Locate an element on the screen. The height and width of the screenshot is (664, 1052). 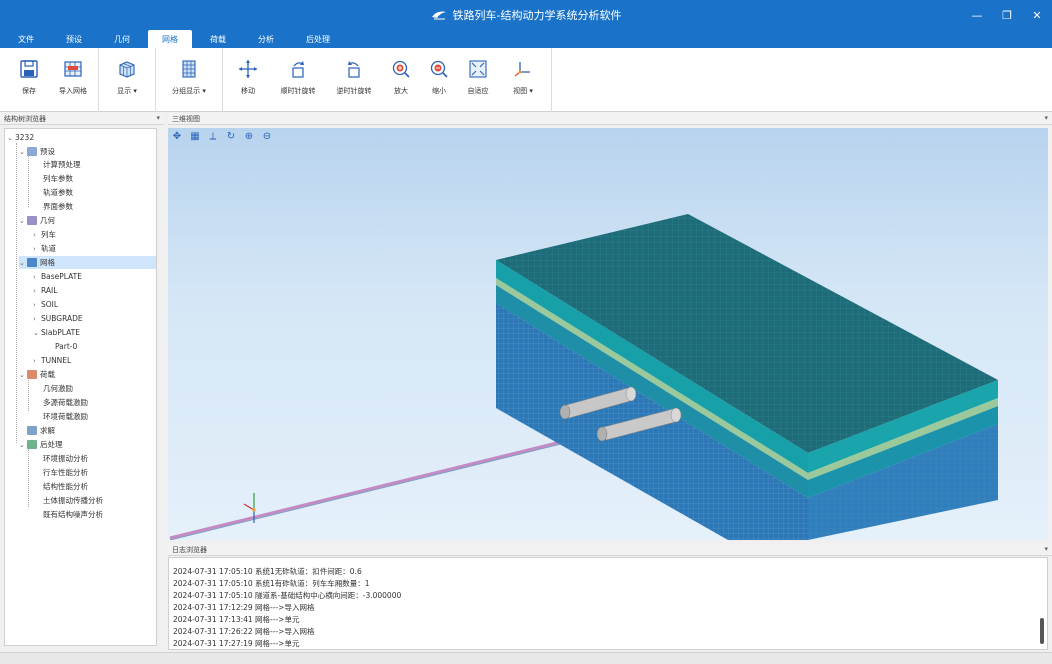
tab-preset: 预设 is located at coordinates (74, 39).